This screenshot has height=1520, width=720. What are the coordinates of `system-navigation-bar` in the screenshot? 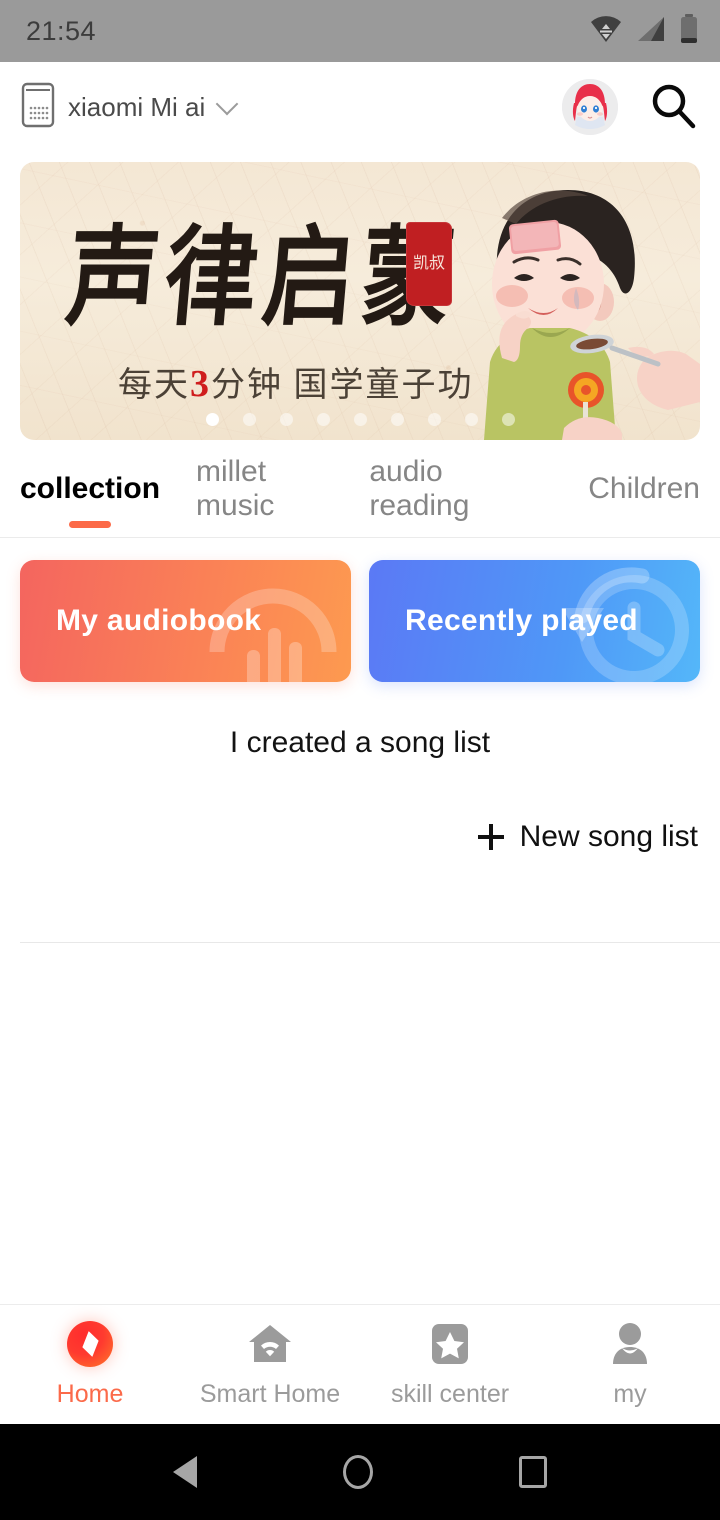 It's located at (360, 1472).